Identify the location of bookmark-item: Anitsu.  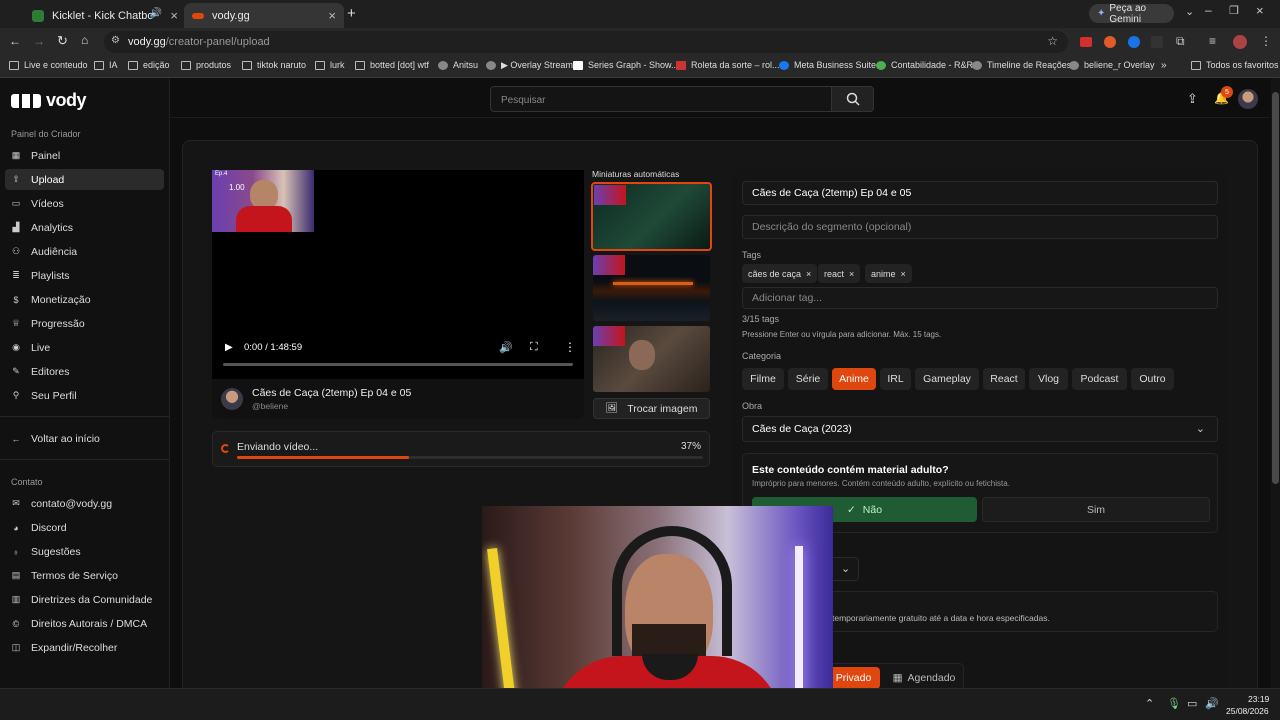
(458, 65).